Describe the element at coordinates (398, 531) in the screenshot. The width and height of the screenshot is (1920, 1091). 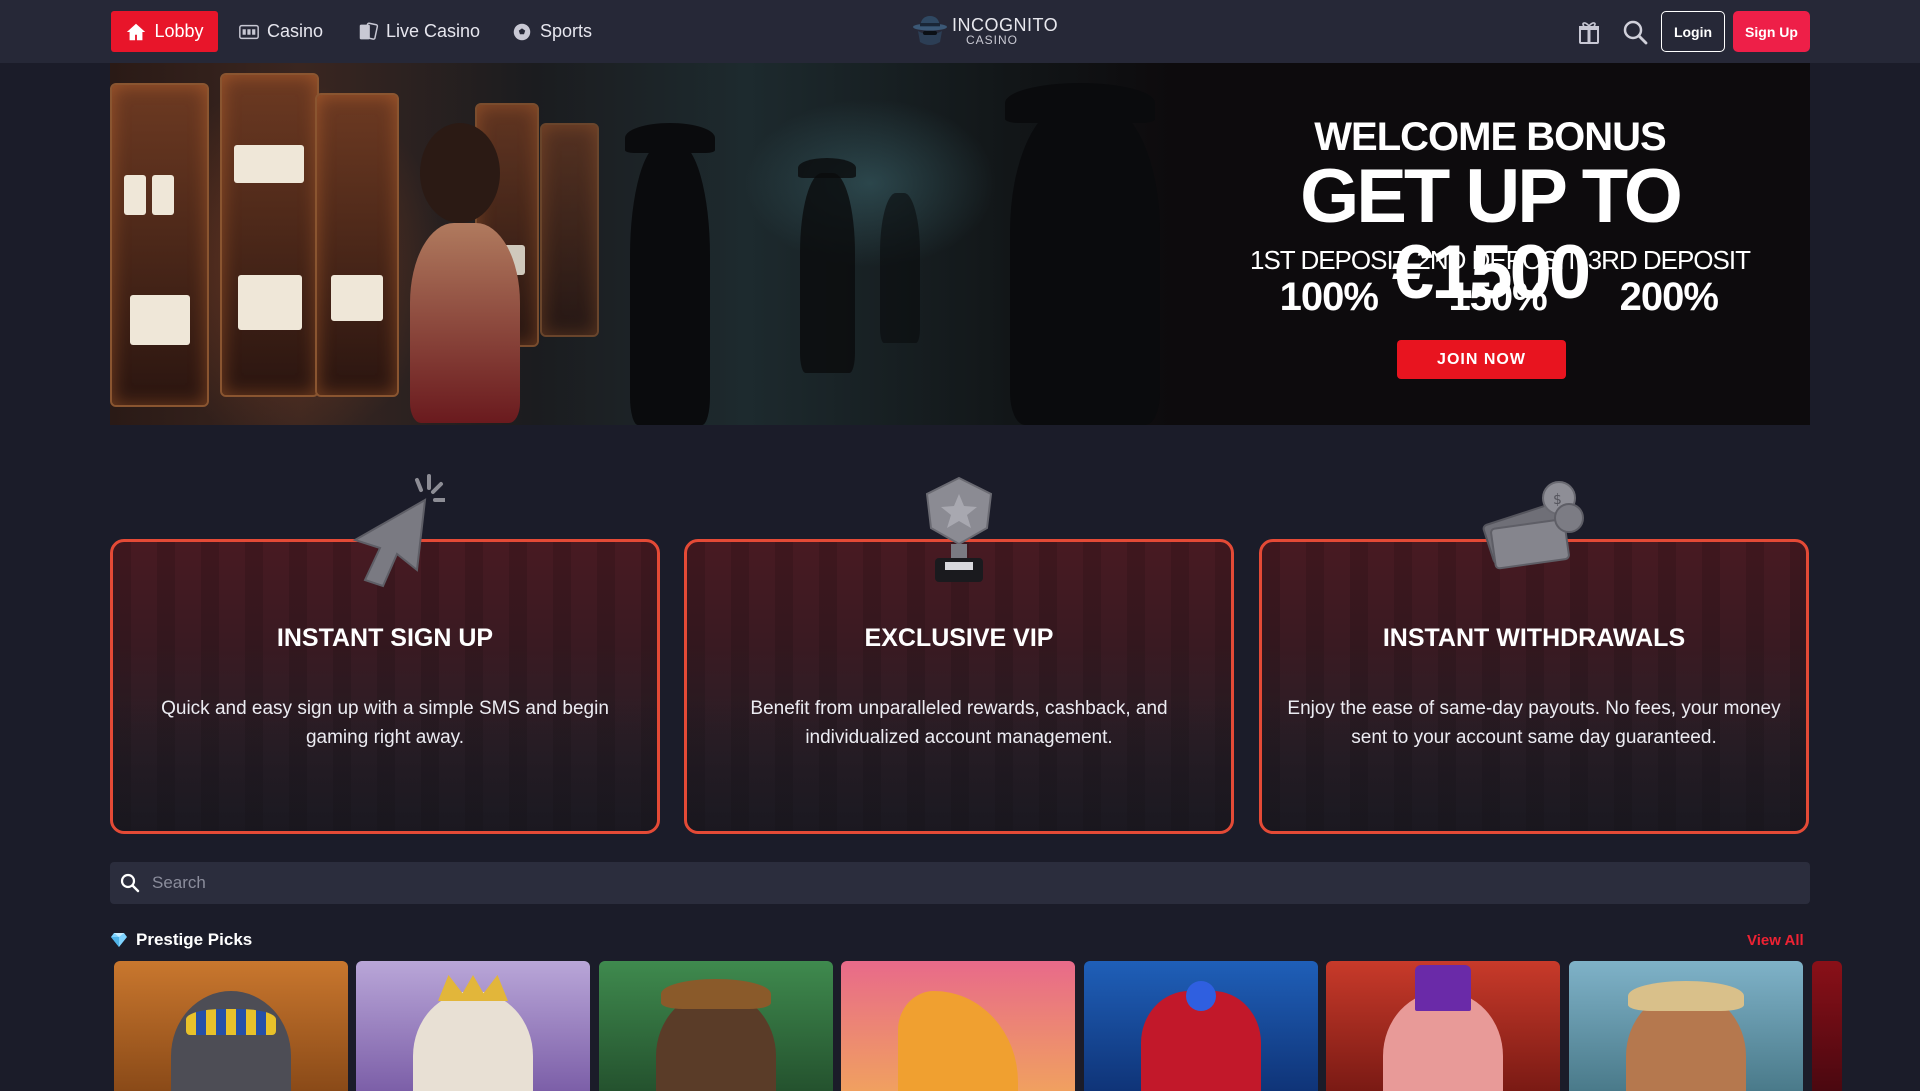
I see `cursor-click-icon` at that location.